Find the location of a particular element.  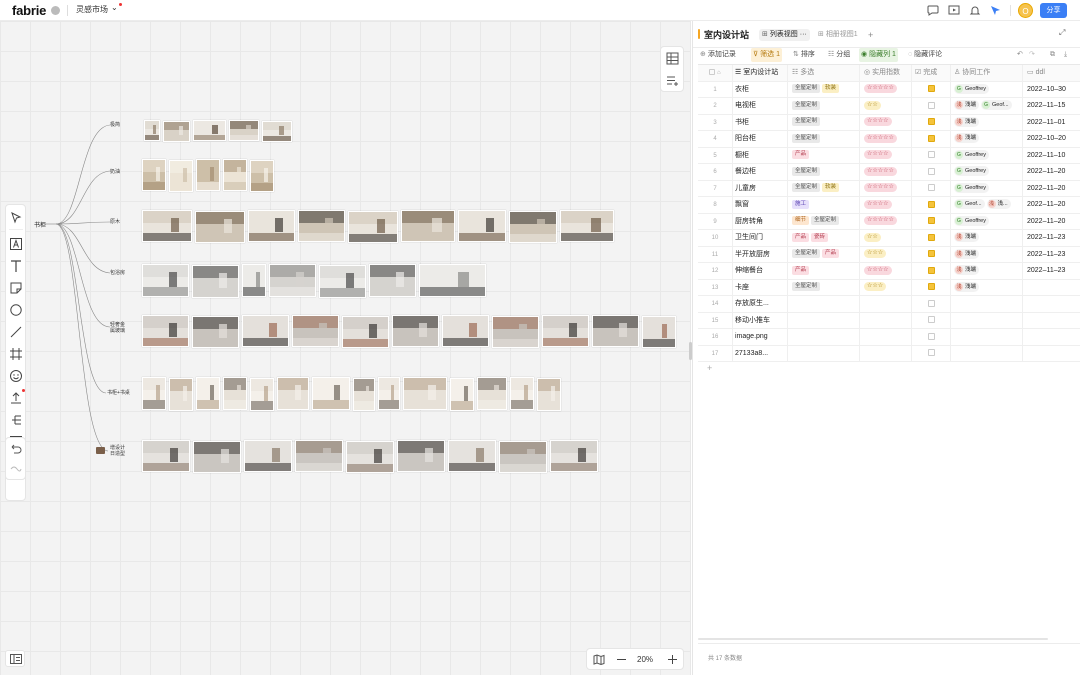

table-row: 4 阳台柜 全屋定制 ☆☆☆☆☆ 浅浅端 2022–10–20 is located at coordinates (889, 139).